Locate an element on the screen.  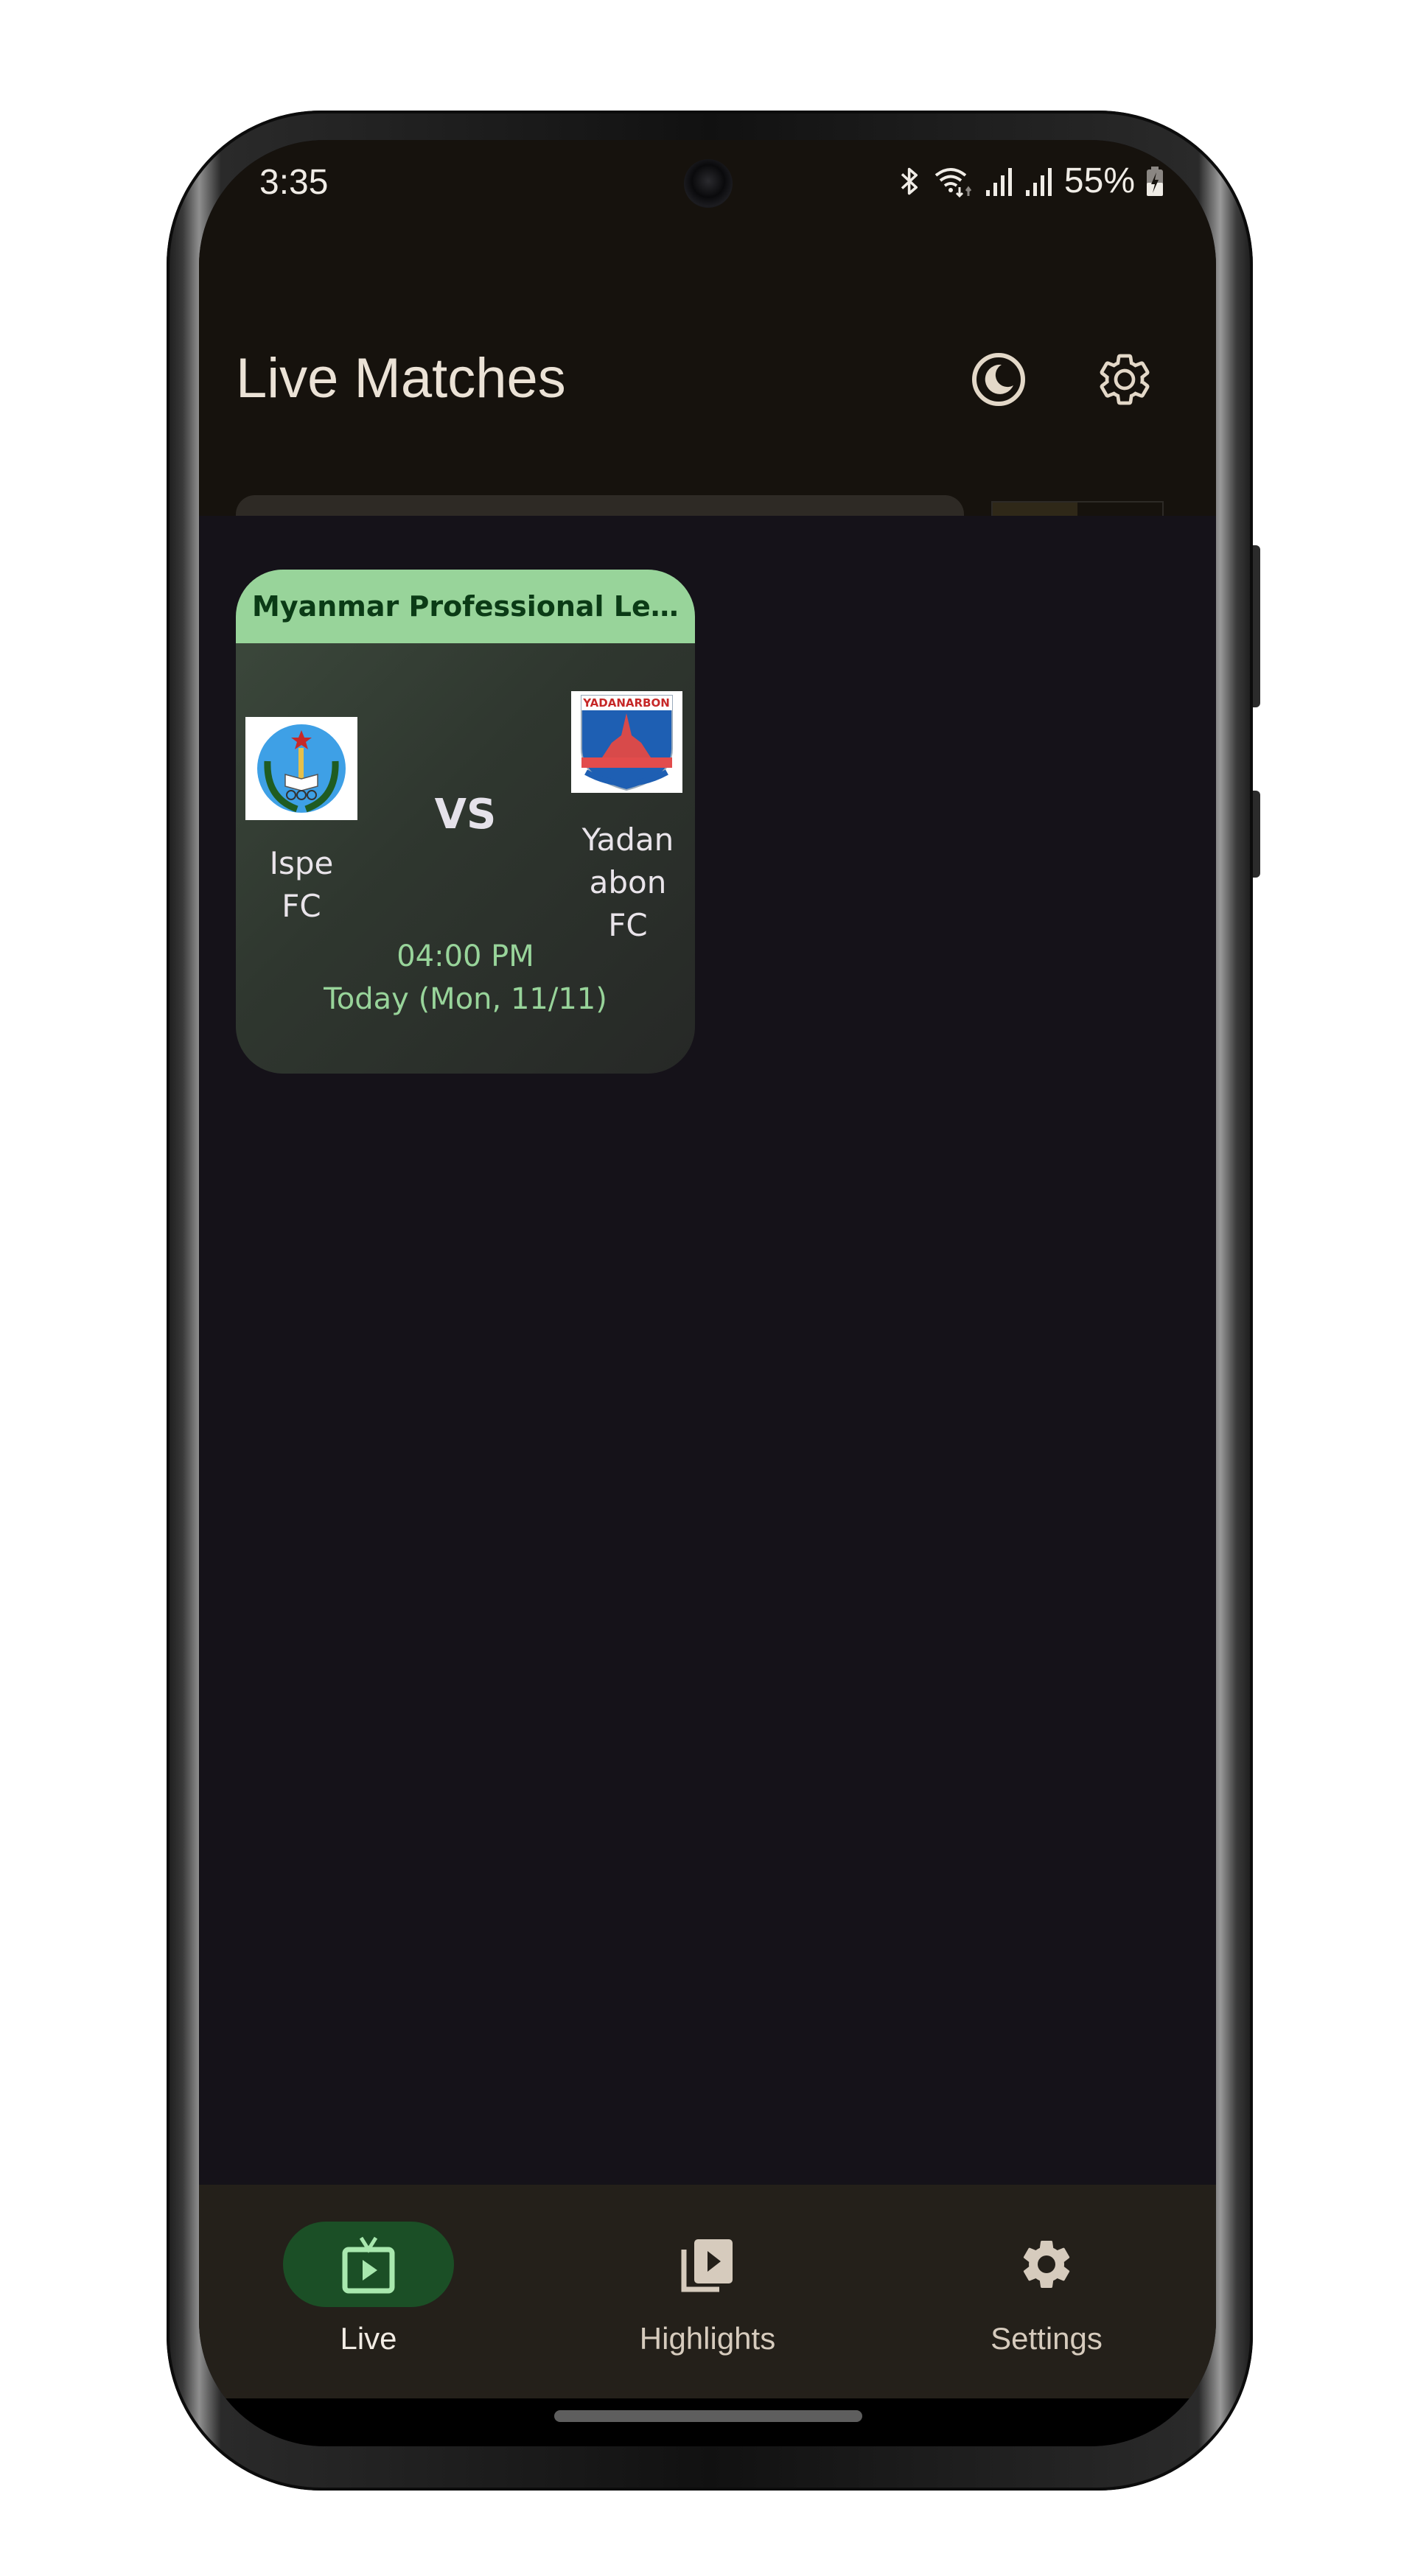
battery-charging-icon is located at coordinates (1155, 181).